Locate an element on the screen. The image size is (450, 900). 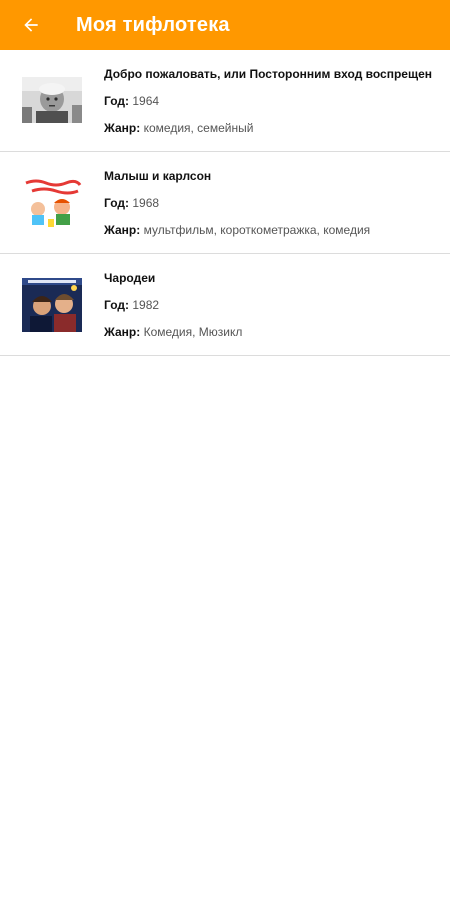
list-item-film: Чародеи Год: 1982 Жанр: Комедия, Мюзикл is located at coordinates (225, 305).